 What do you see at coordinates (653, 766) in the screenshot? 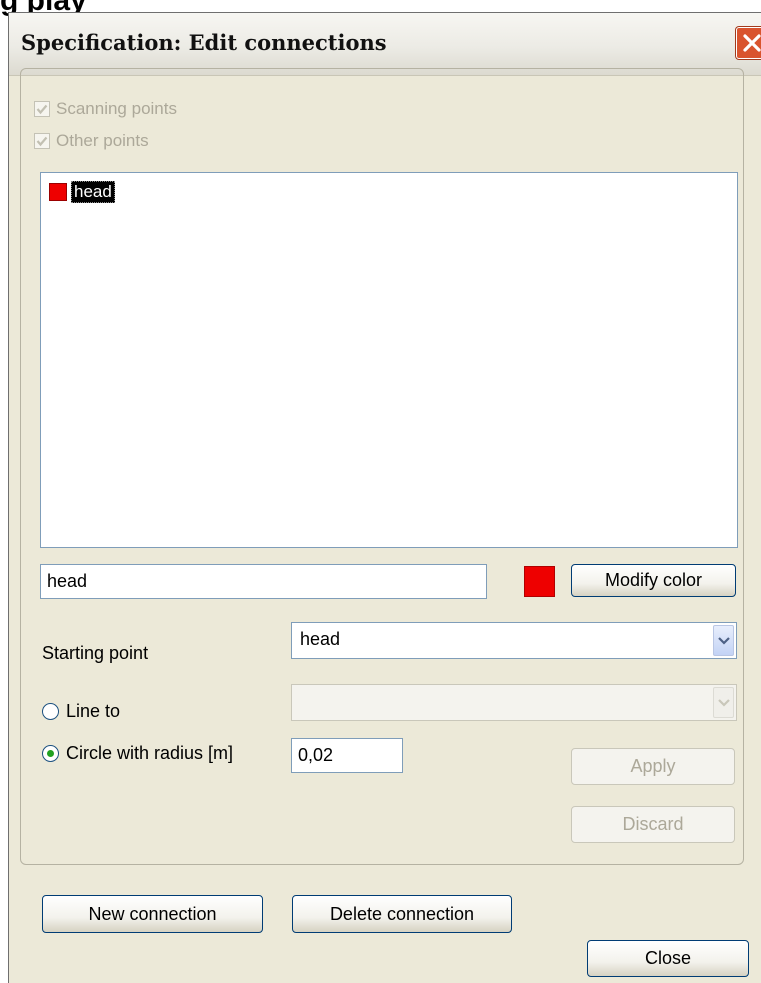
I see `apply-button: Apply` at bounding box center [653, 766].